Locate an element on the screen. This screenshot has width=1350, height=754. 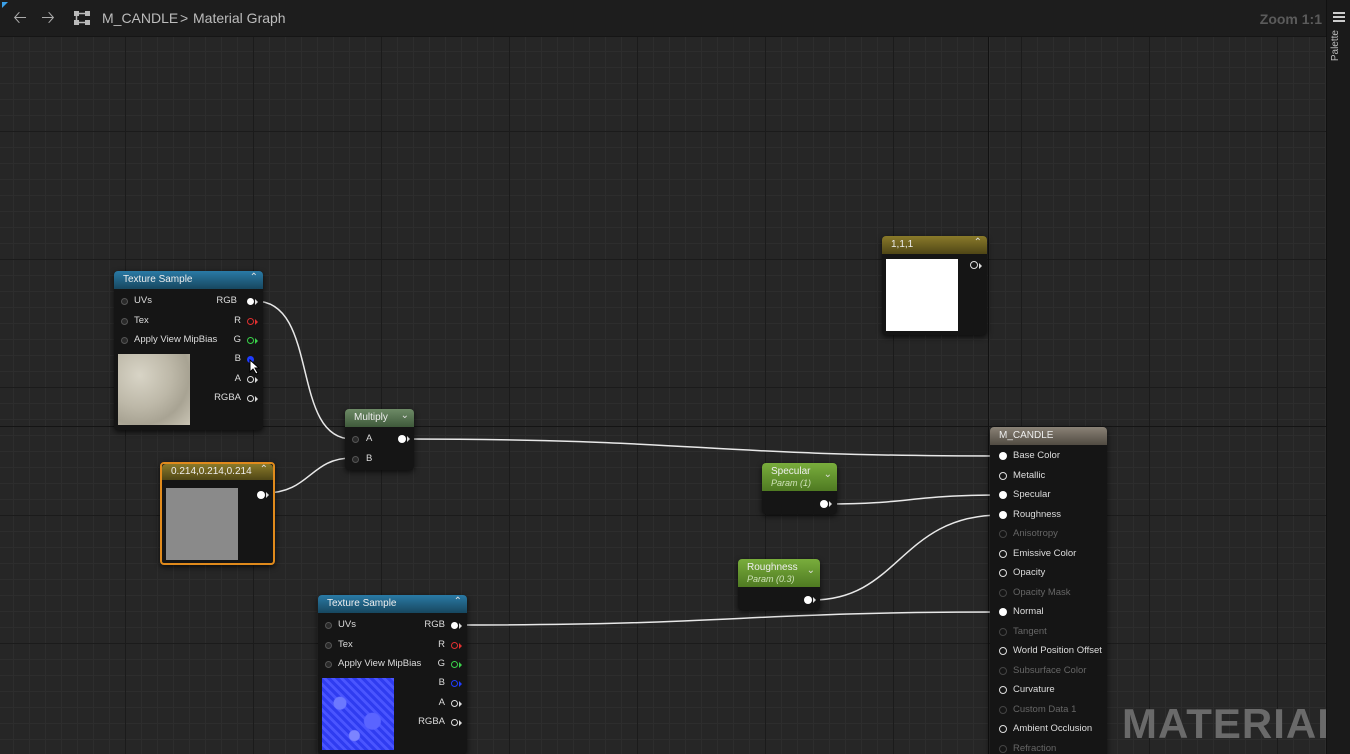
material-input-row: Normal is located at coordinates (1048, 615).